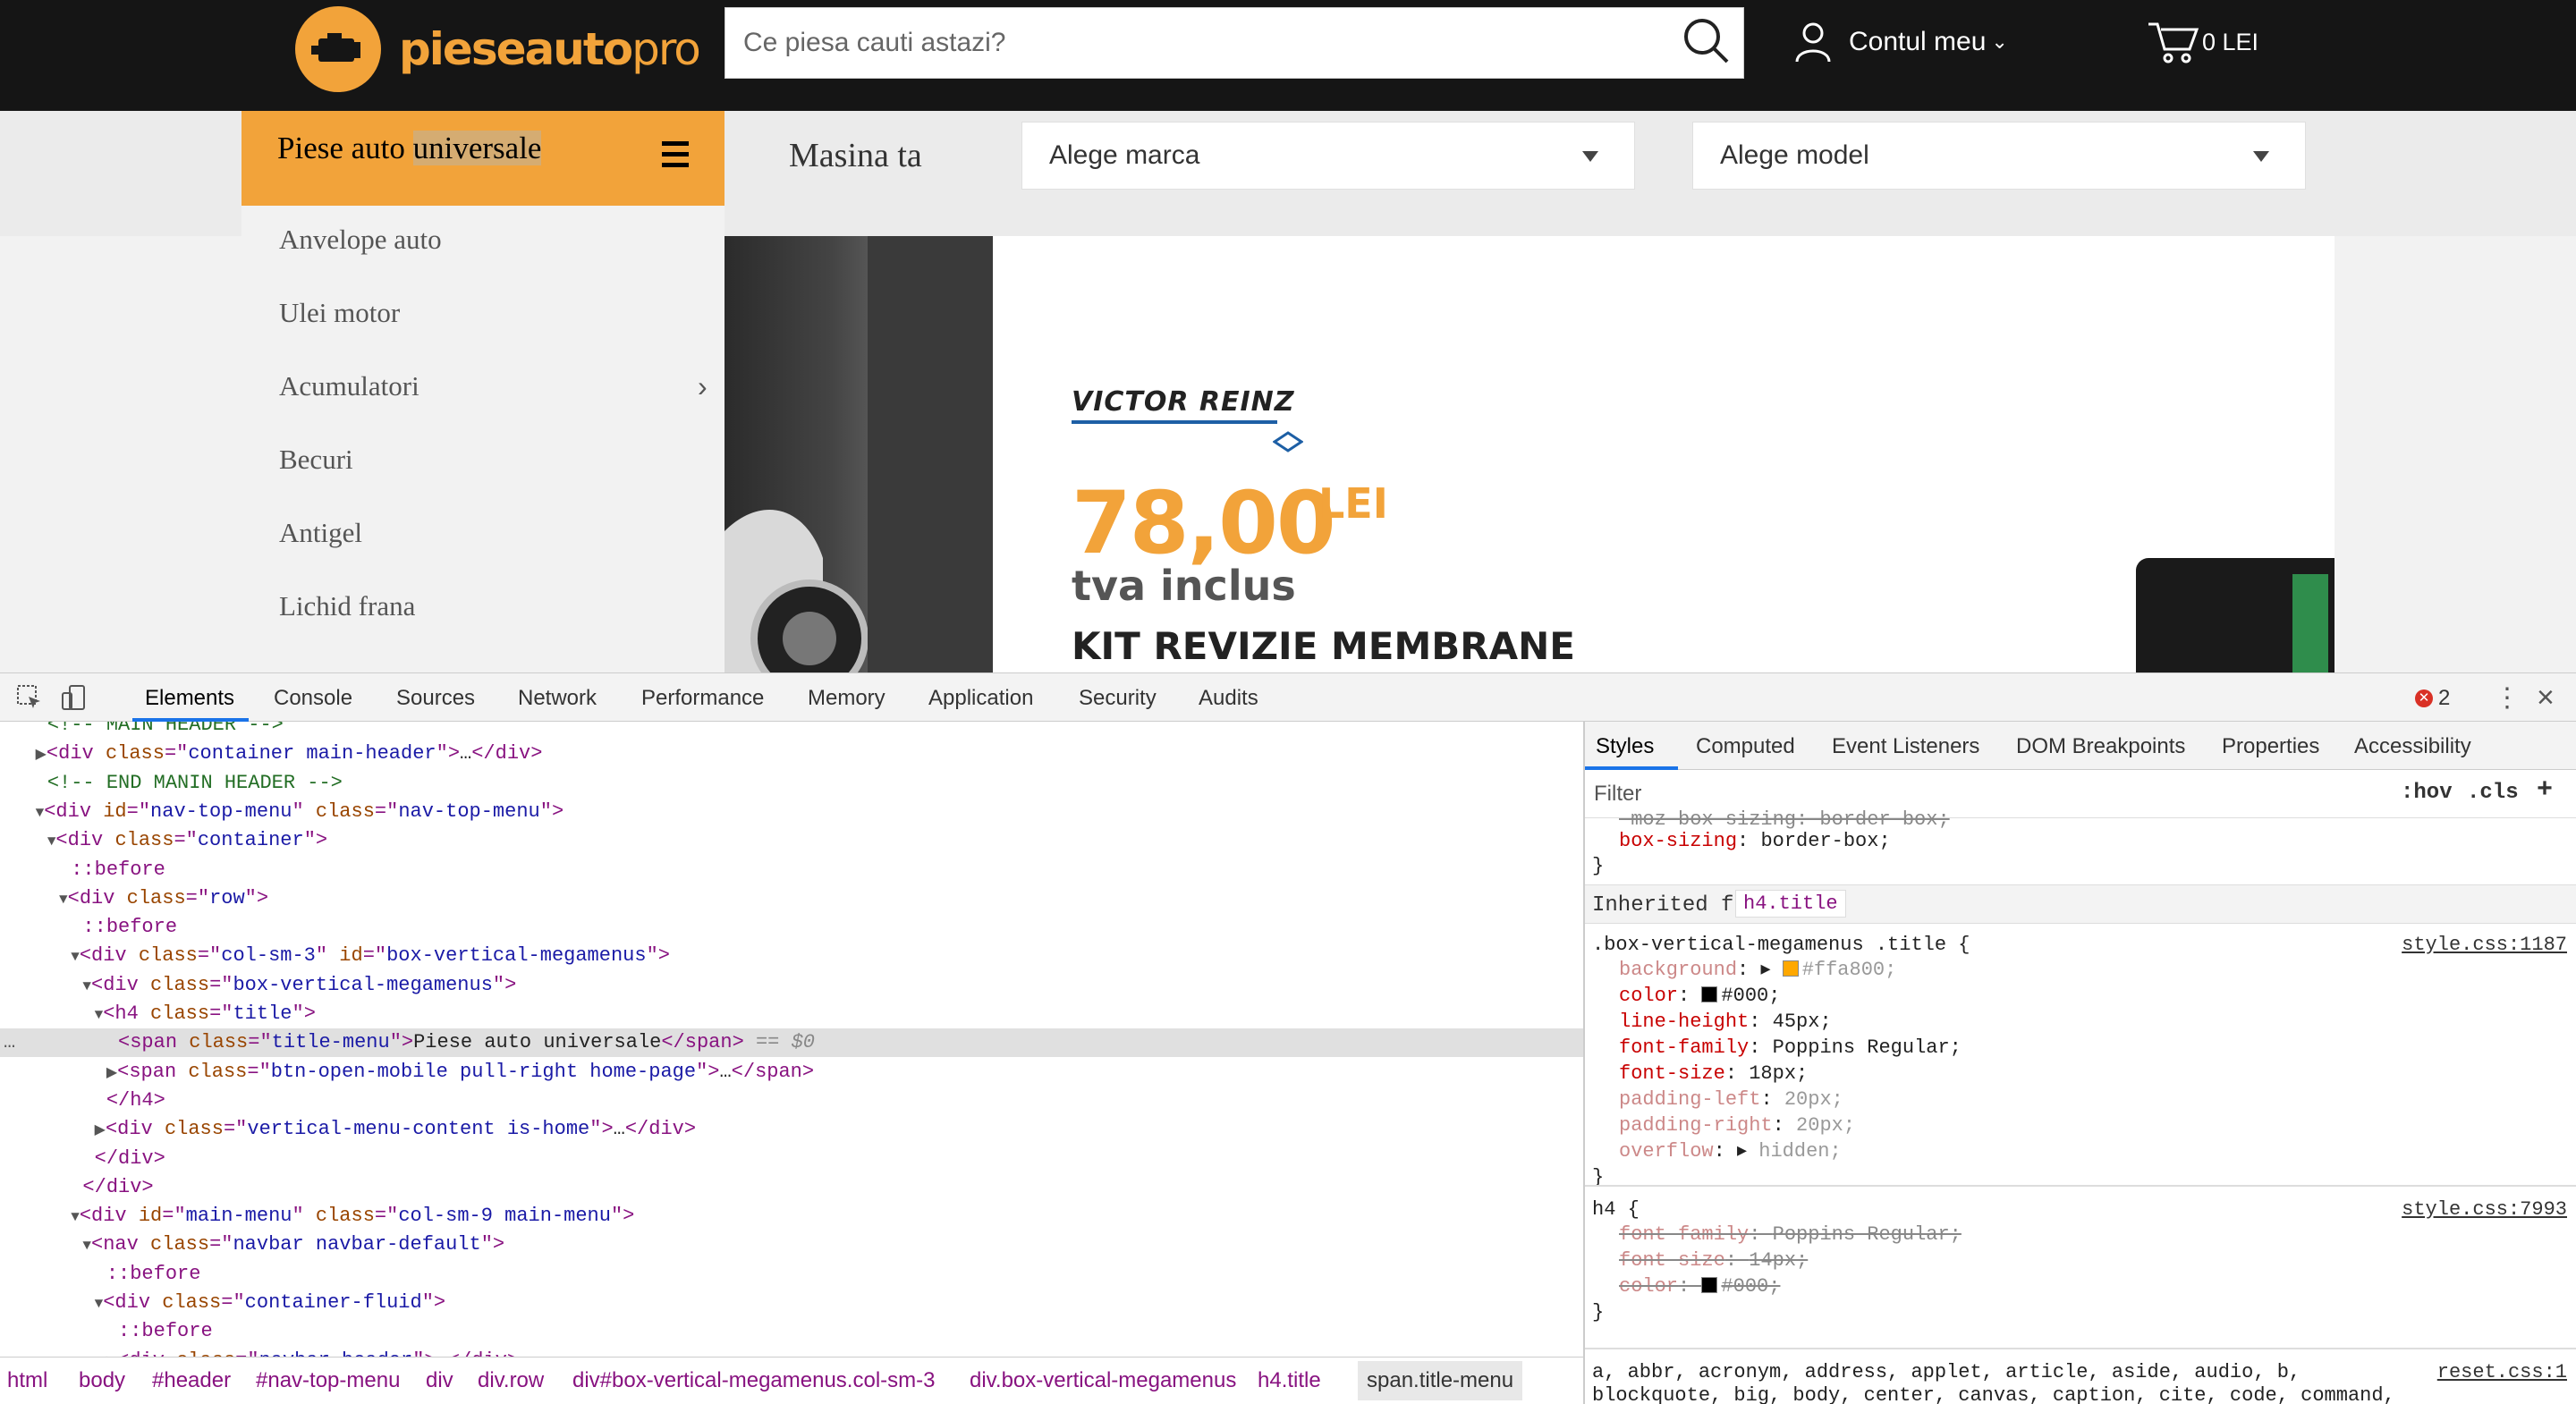 The width and height of the screenshot is (2576, 1404). What do you see at coordinates (1900, 42) in the screenshot?
I see `account-menu: Contul meu ⌄` at bounding box center [1900, 42].